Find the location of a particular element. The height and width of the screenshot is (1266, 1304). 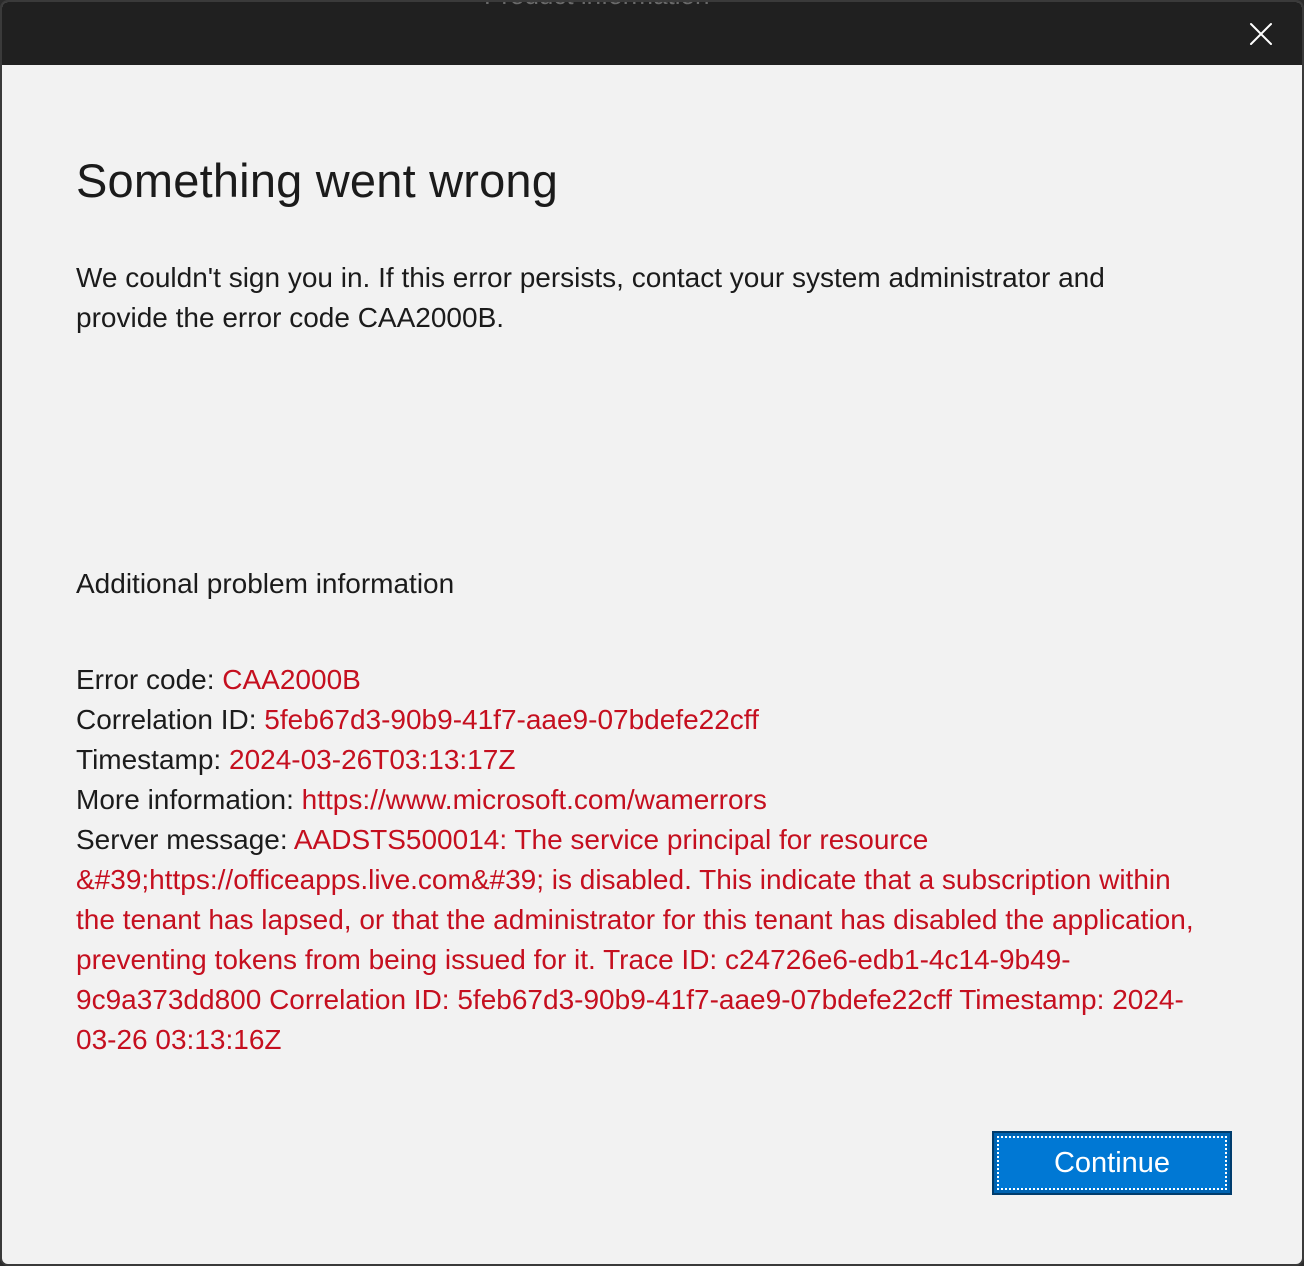

correlation-id-value: 5feb67d3-90b9-41f7-aae9-07bdefe22cff is located at coordinates (511, 719).